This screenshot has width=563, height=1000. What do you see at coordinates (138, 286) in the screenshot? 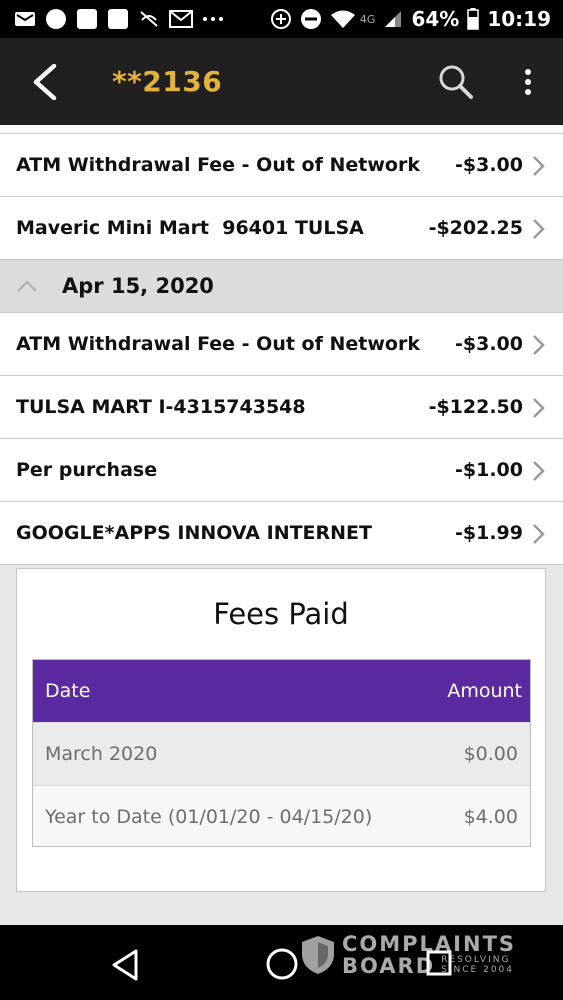
I see `group-date: Apr 15, 2020` at bounding box center [138, 286].